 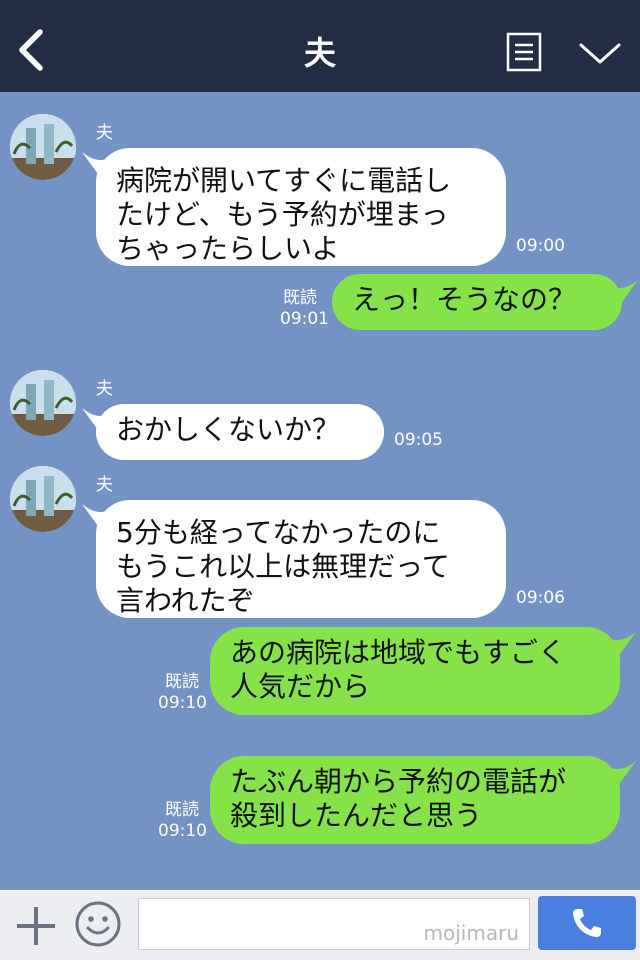 I want to click on chat-header: 夫, so click(x=320, y=46).